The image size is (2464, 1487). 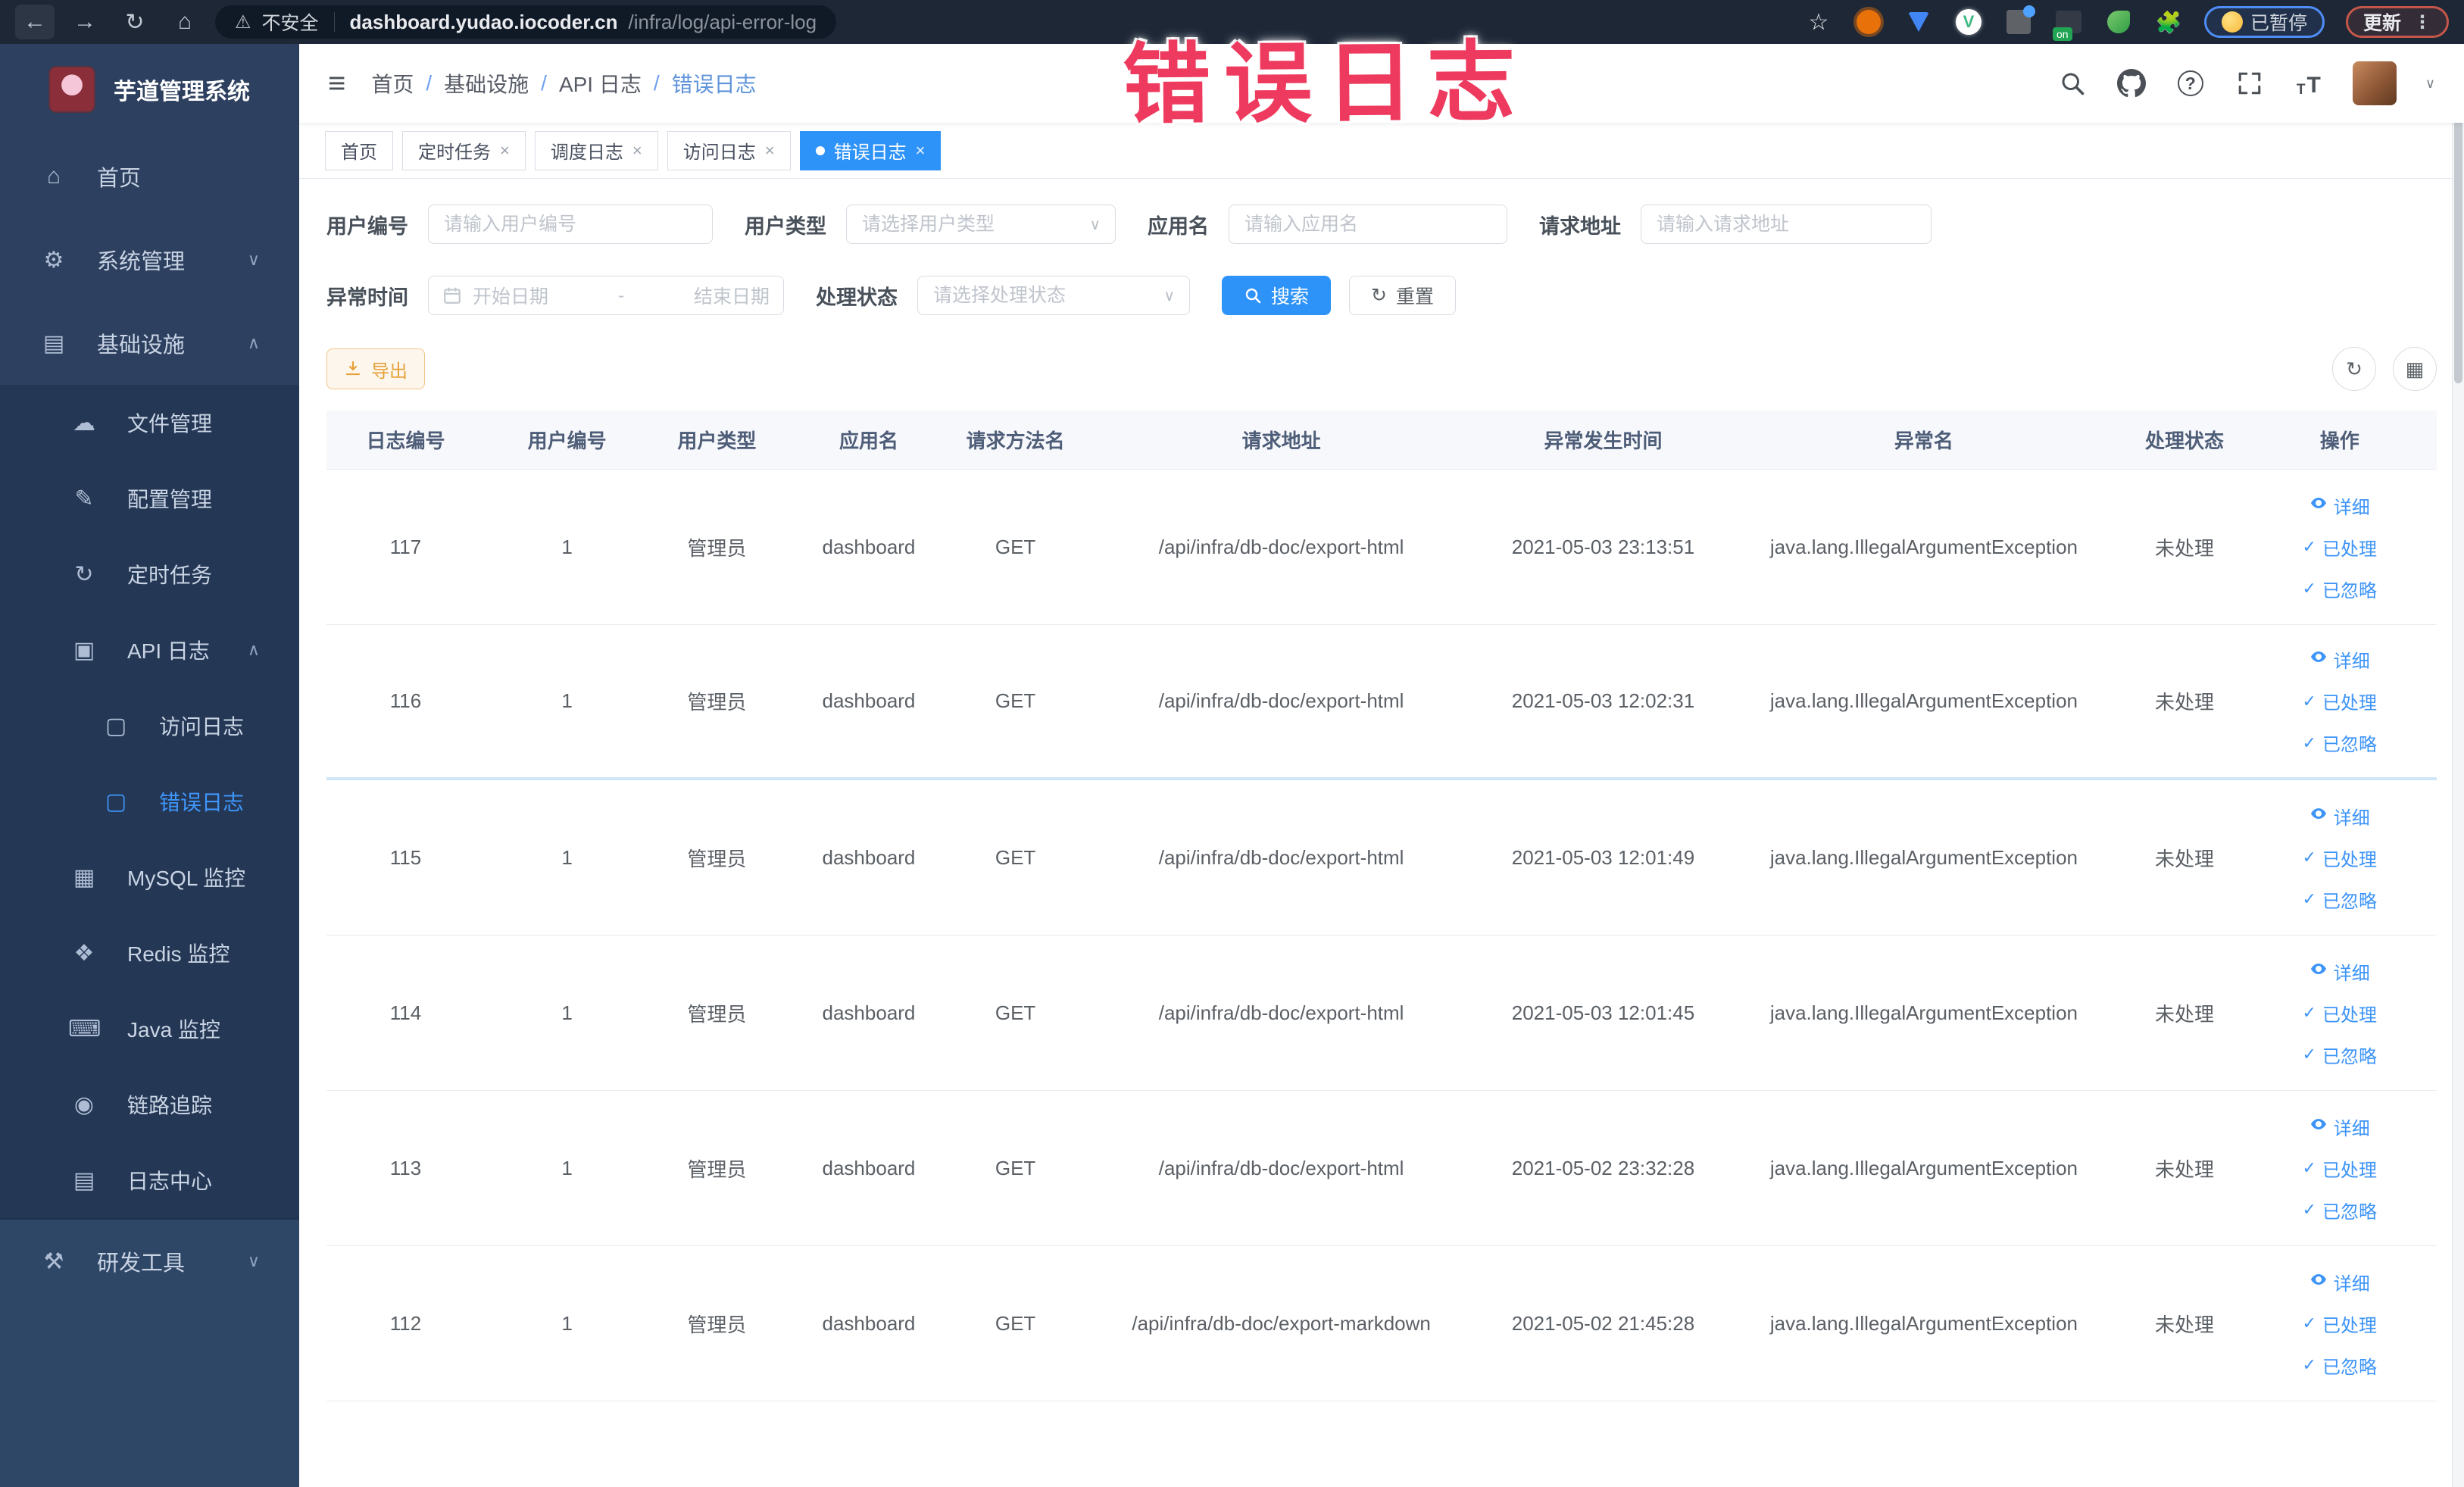 I want to click on reset-button: ↻ 重置, so click(x=1402, y=295).